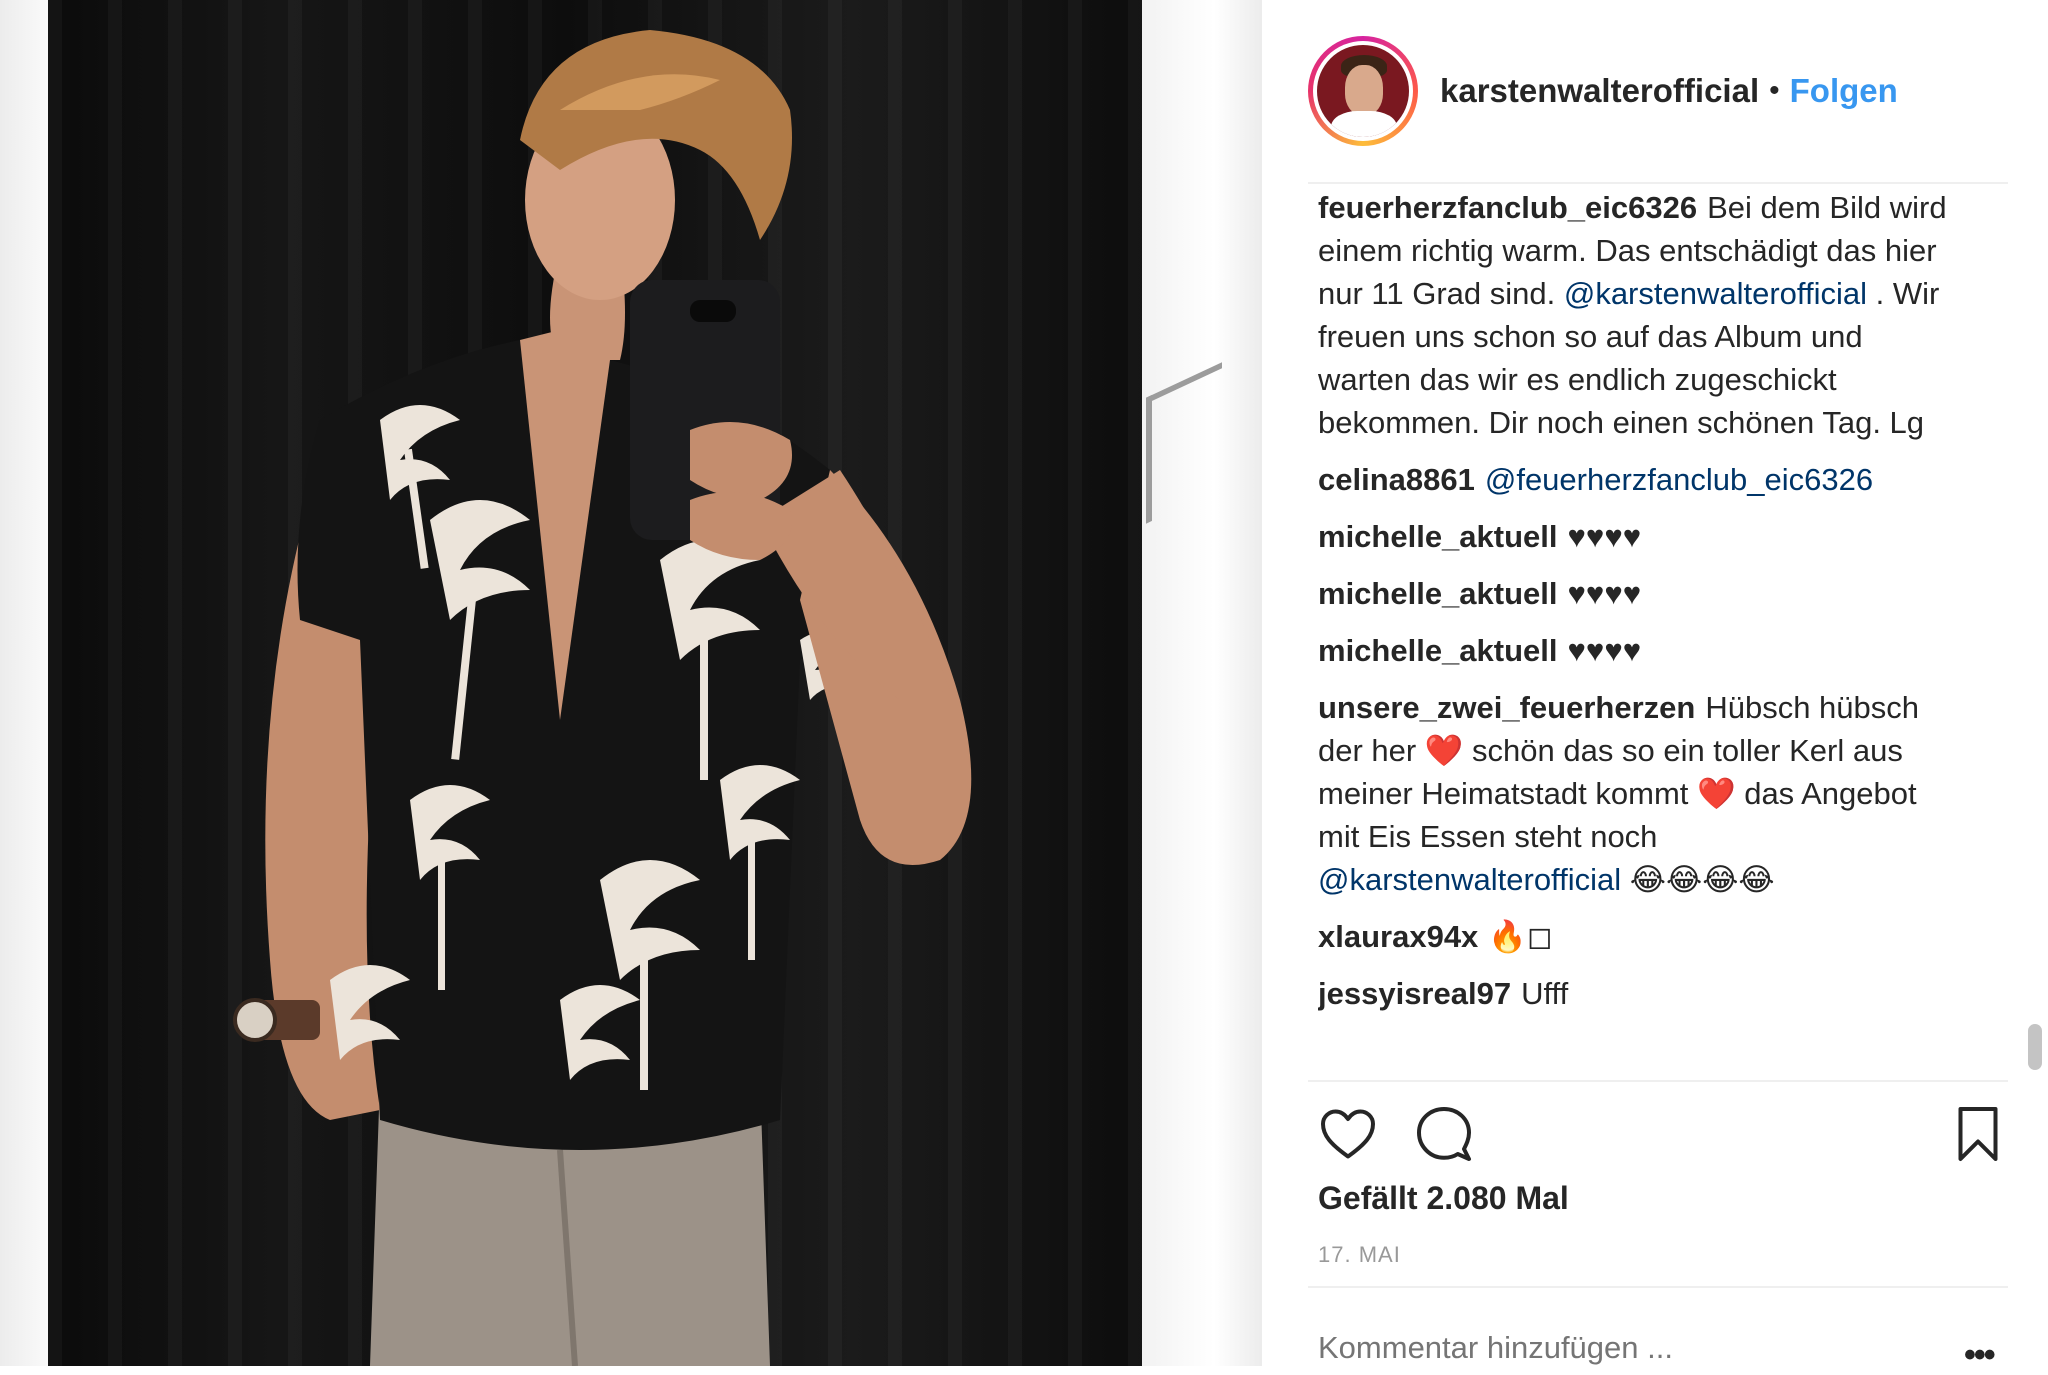 The image size is (2048, 1375). What do you see at coordinates (1698, 879) in the screenshot?
I see `comment-text-continued: 😂😂😂😂` at bounding box center [1698, 879].